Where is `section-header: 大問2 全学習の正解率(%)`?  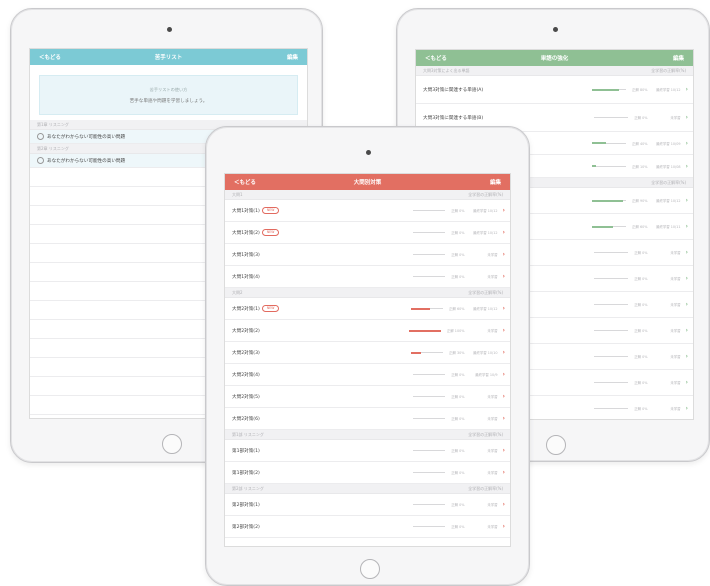
section-header: 大問2 全学習の正解率(%) is located at coordinates (367, 293).